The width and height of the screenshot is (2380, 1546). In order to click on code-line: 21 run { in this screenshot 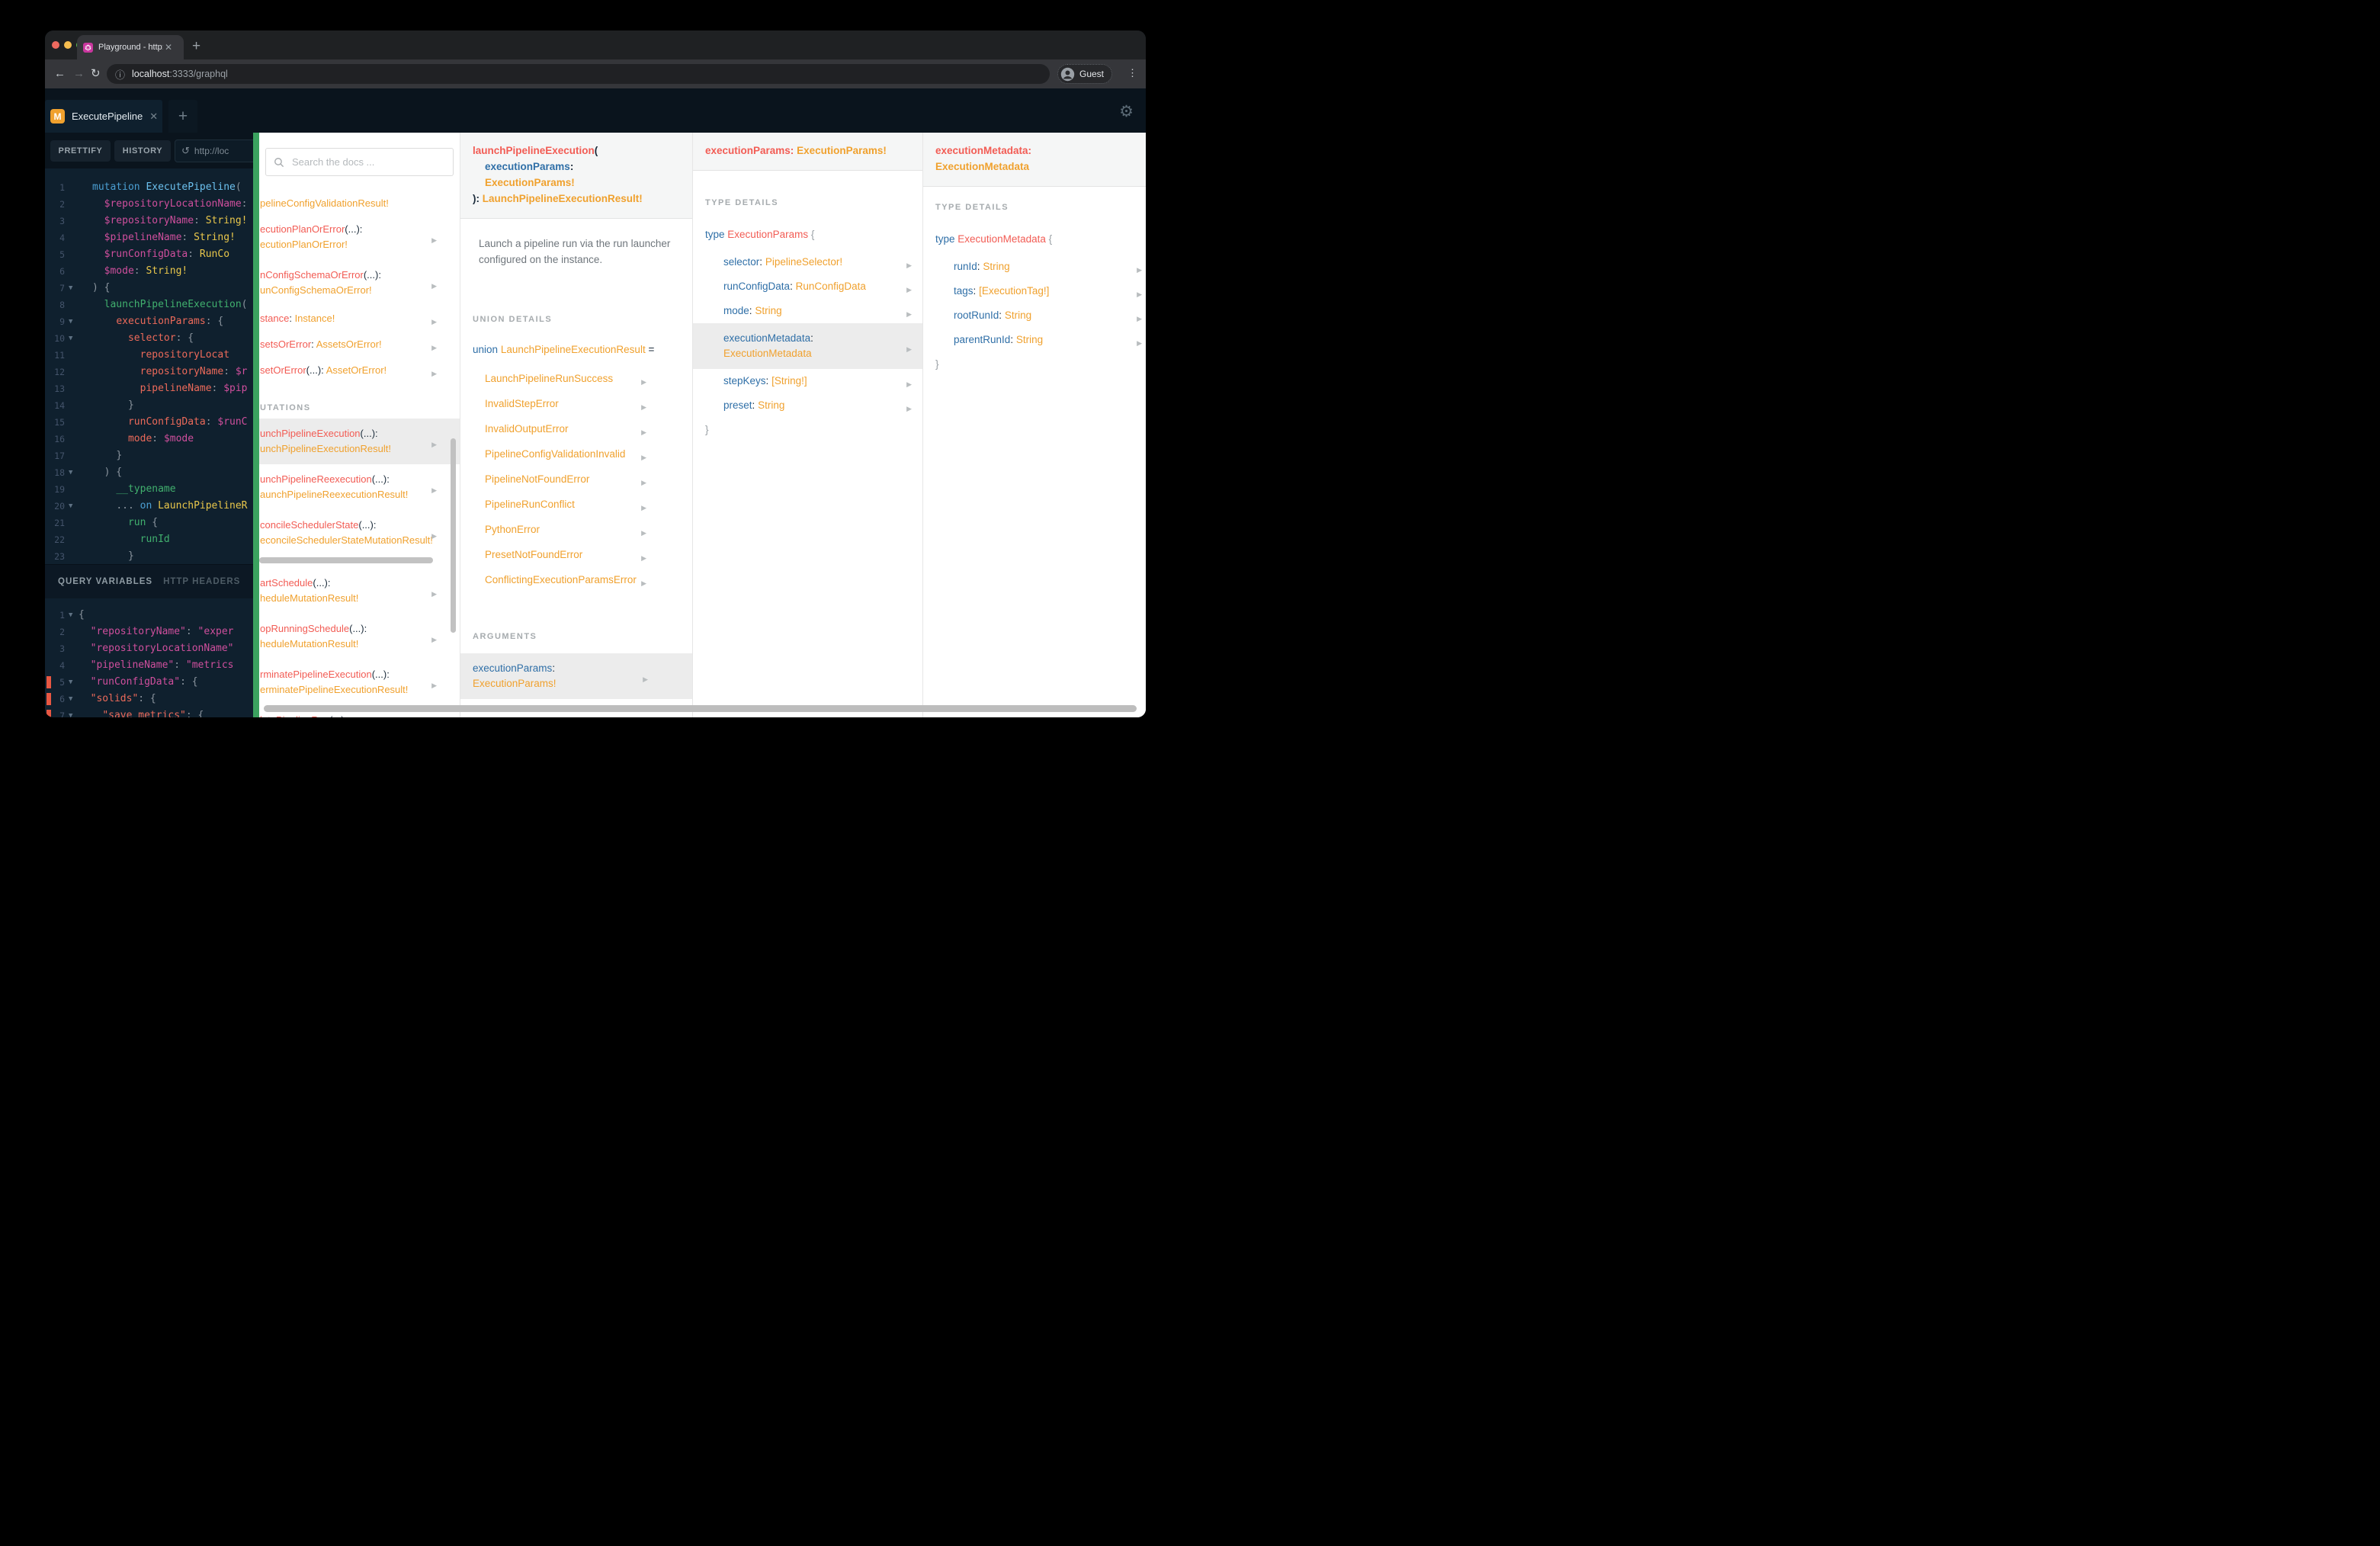, I will do `click(149, 523)`.